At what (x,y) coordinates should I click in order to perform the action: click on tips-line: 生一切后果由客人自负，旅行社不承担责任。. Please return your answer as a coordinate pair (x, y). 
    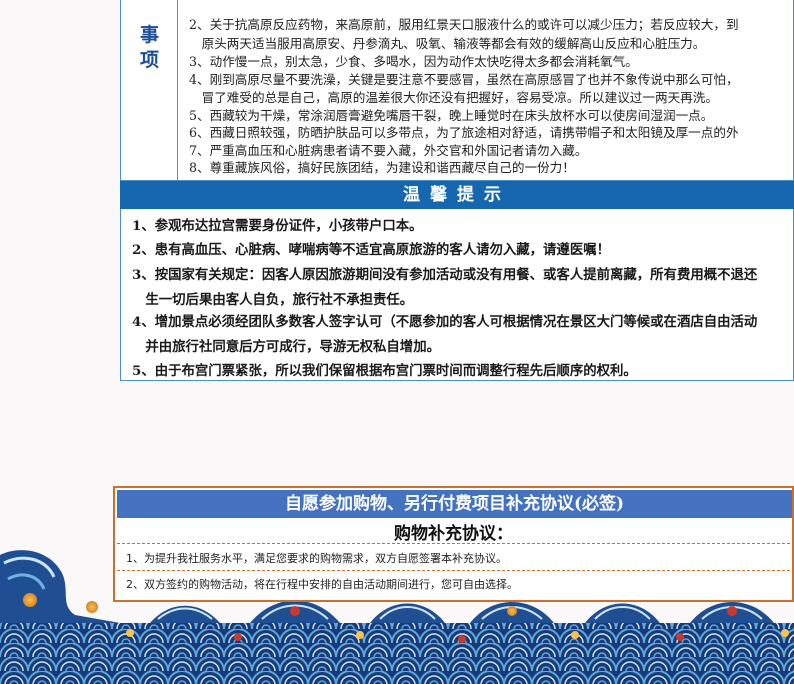
    Looking at the image, I should click on (273, 300).